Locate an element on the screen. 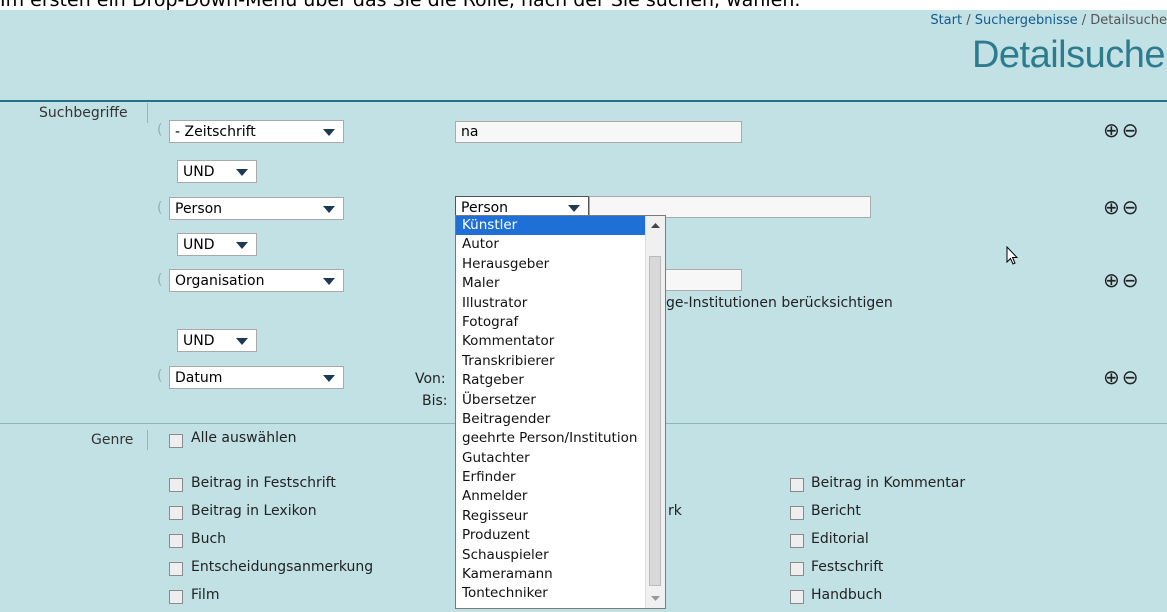 Image resolution: width=1167 pixels, height=612 pixels. scrollbar-thumb is located at coordinates (655, 421).